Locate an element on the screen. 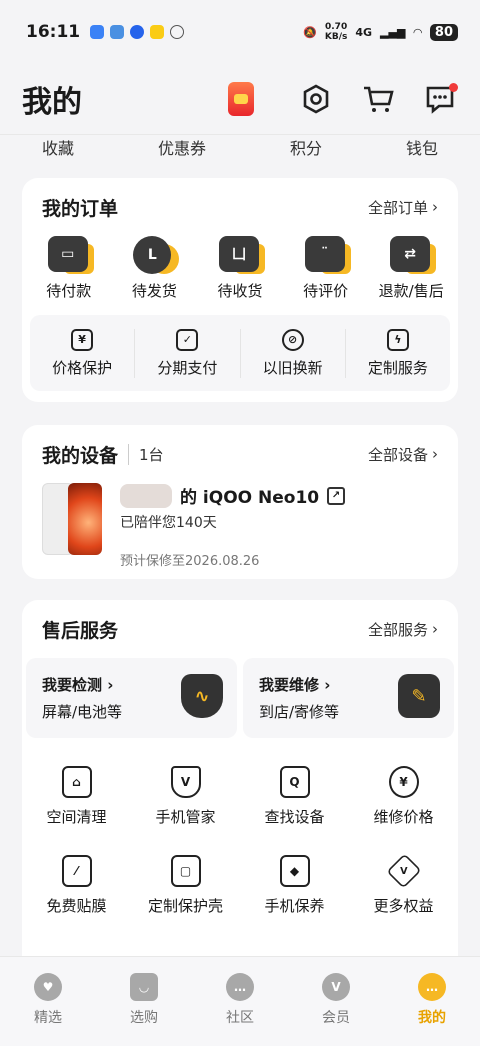 The image size is (480, 1046). quick-link-favorites: 收藏 is located at coordinates (58, 146).